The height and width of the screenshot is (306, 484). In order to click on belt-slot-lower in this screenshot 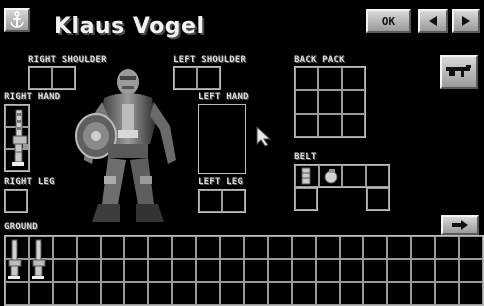, I will do `click(306, 199)`.